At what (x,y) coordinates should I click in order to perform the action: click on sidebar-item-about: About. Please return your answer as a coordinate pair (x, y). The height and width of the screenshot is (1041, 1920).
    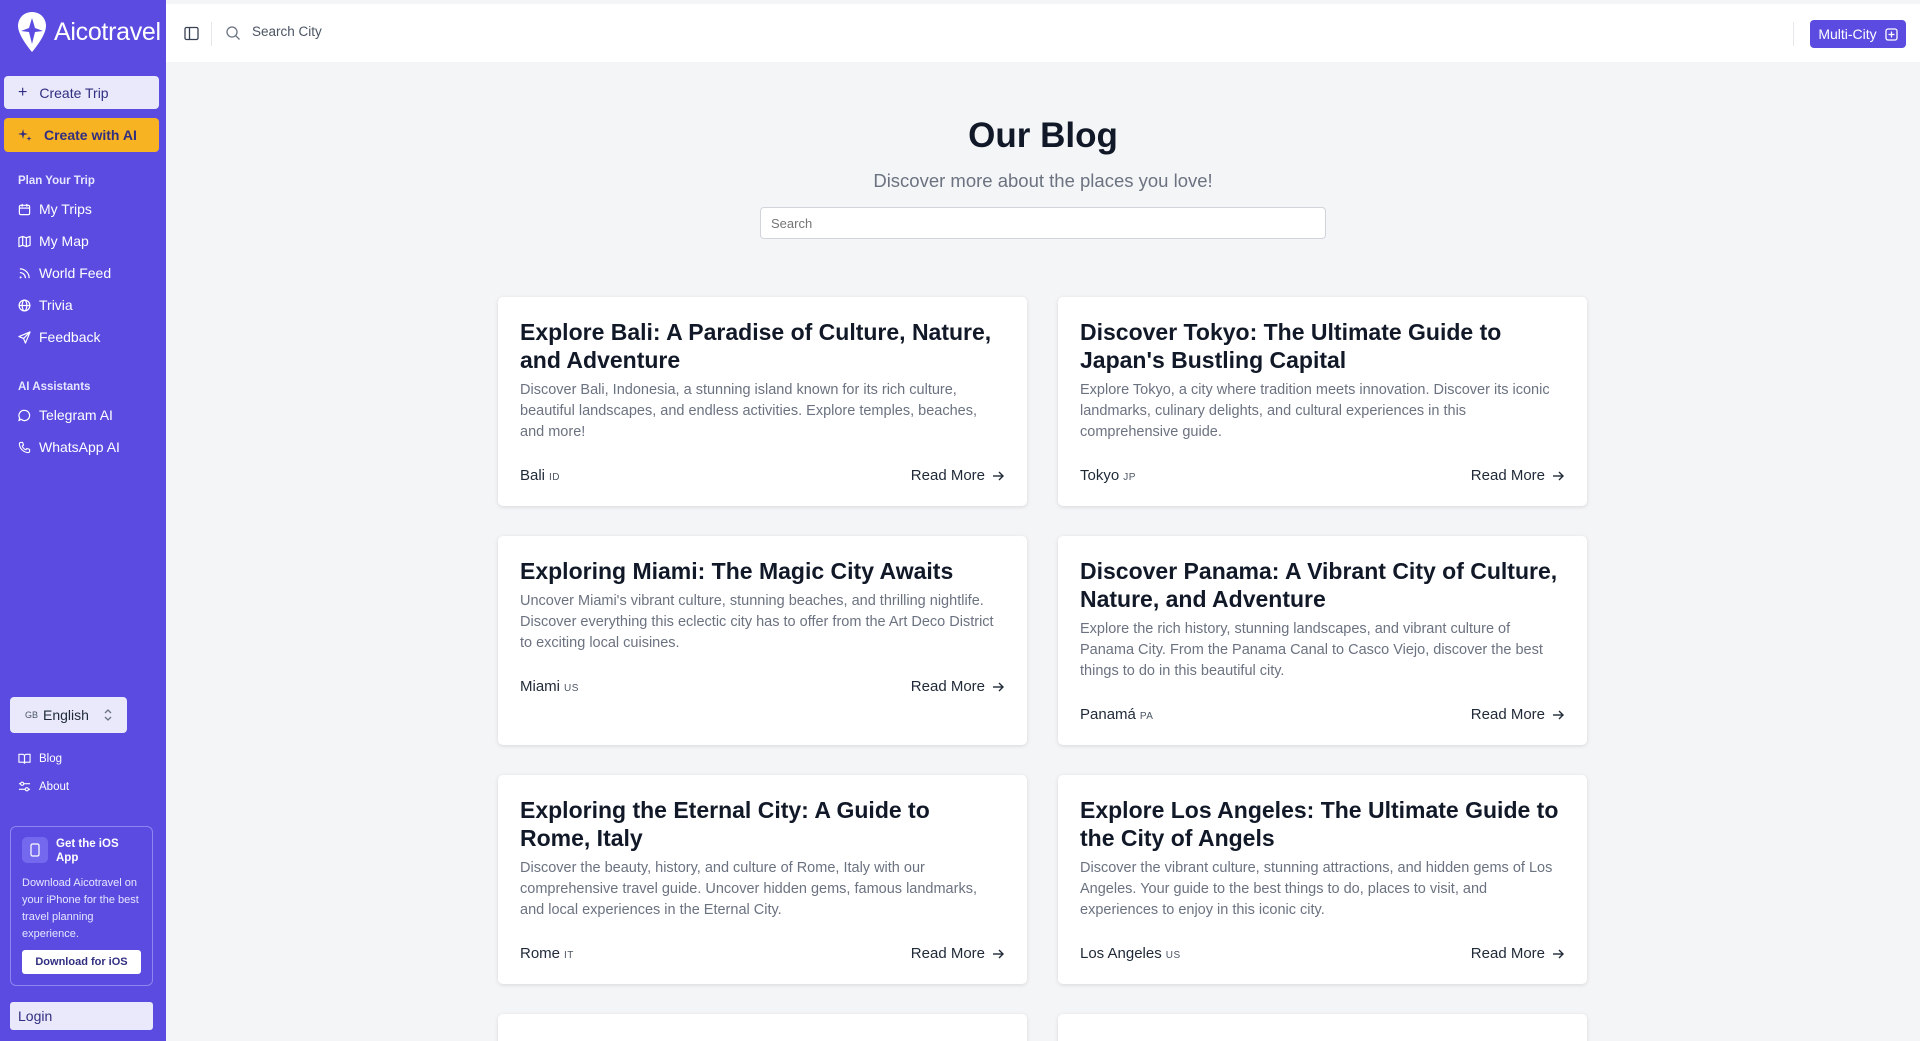
    Looking at the image, I should click on (43, 786).